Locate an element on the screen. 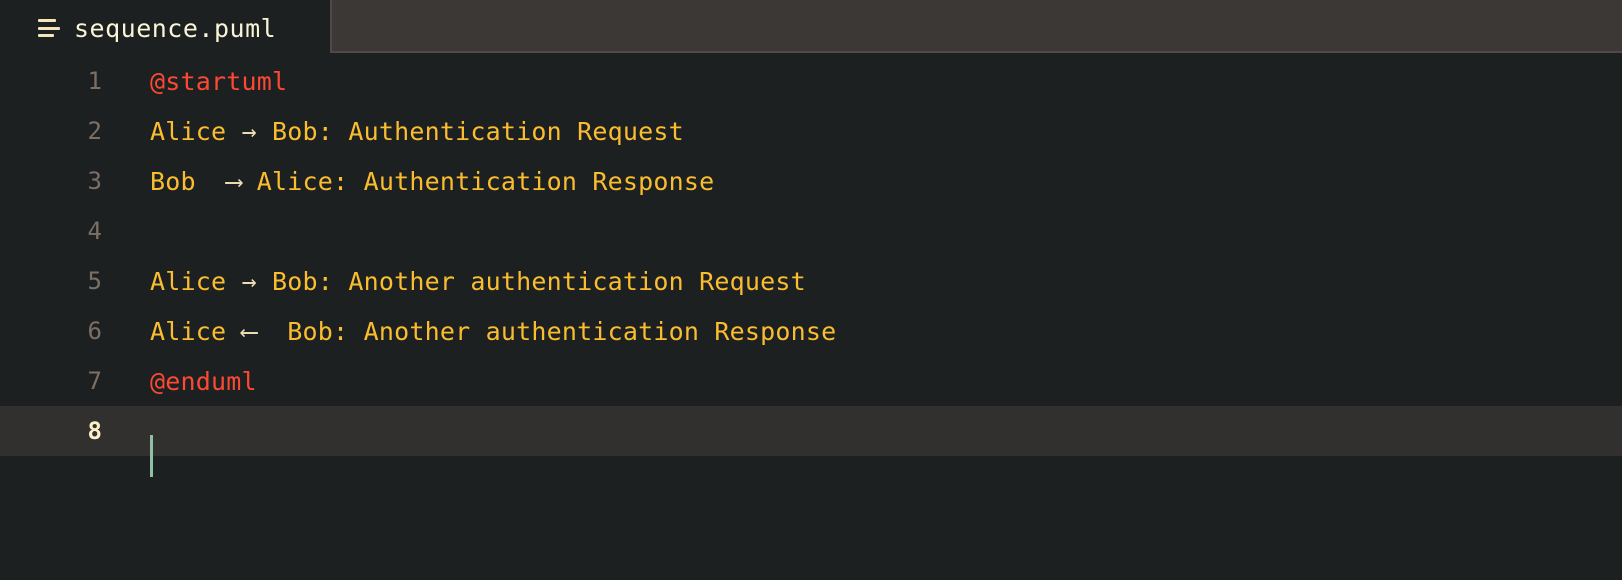  token-keyword: @enduml is located at coordinates (203, 381).